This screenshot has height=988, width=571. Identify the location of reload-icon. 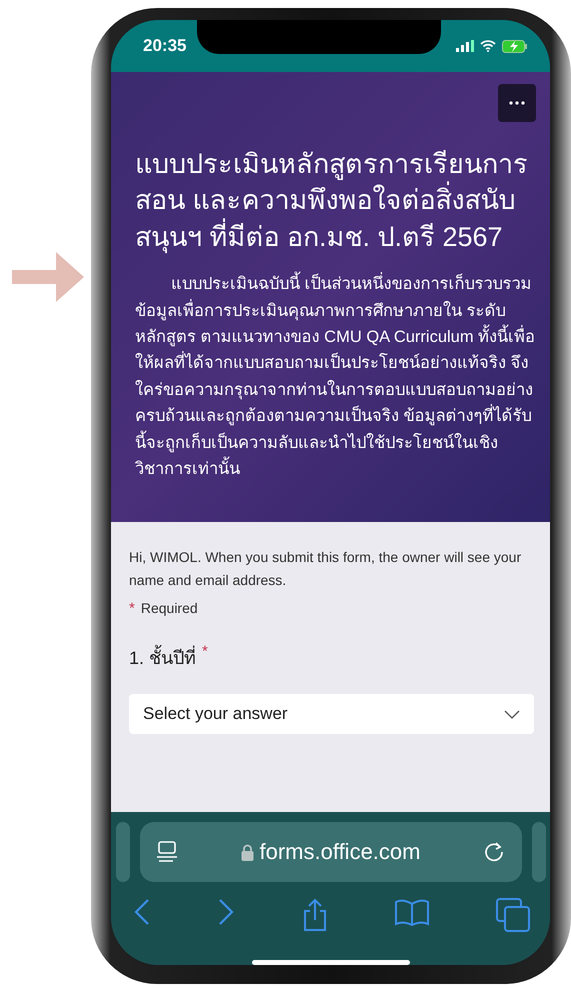
(494, 852).